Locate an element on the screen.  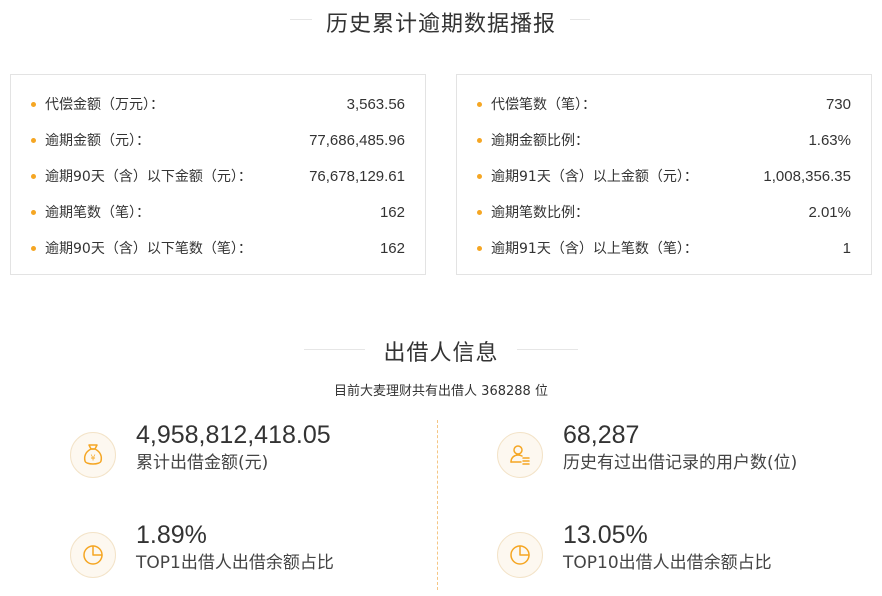
stat-row-value: 1 is located at coordinates (846, 248).